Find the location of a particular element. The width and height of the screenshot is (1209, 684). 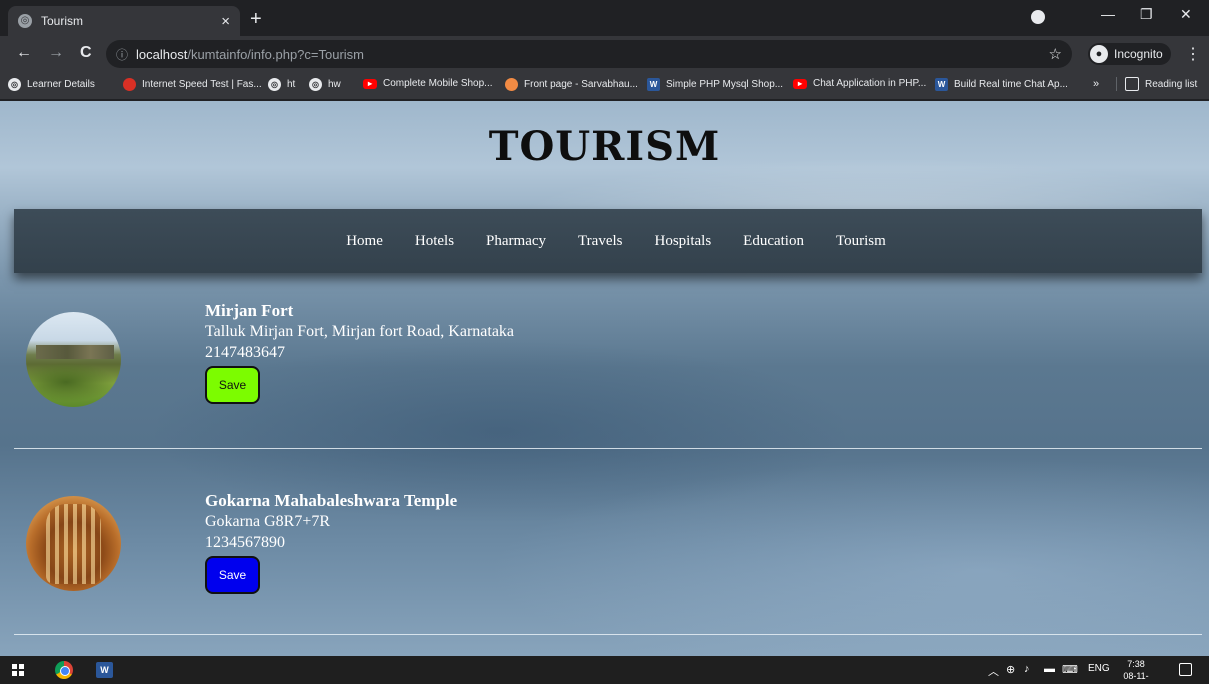

incognito-badge: ● Incognito is located at coordinates (1129, 54).